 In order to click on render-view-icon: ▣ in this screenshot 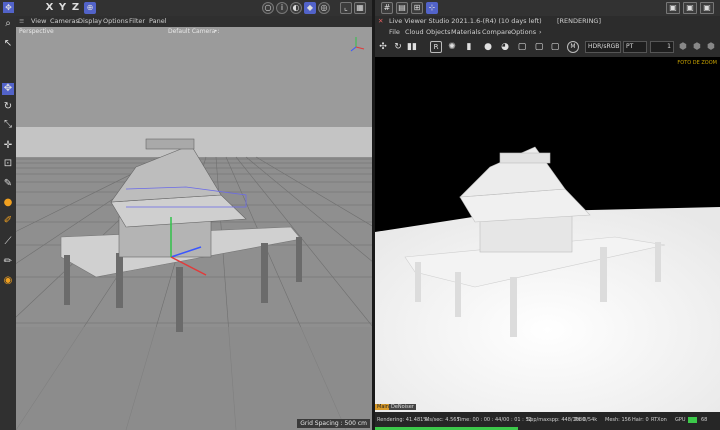, I will do `click(673, 8)`.